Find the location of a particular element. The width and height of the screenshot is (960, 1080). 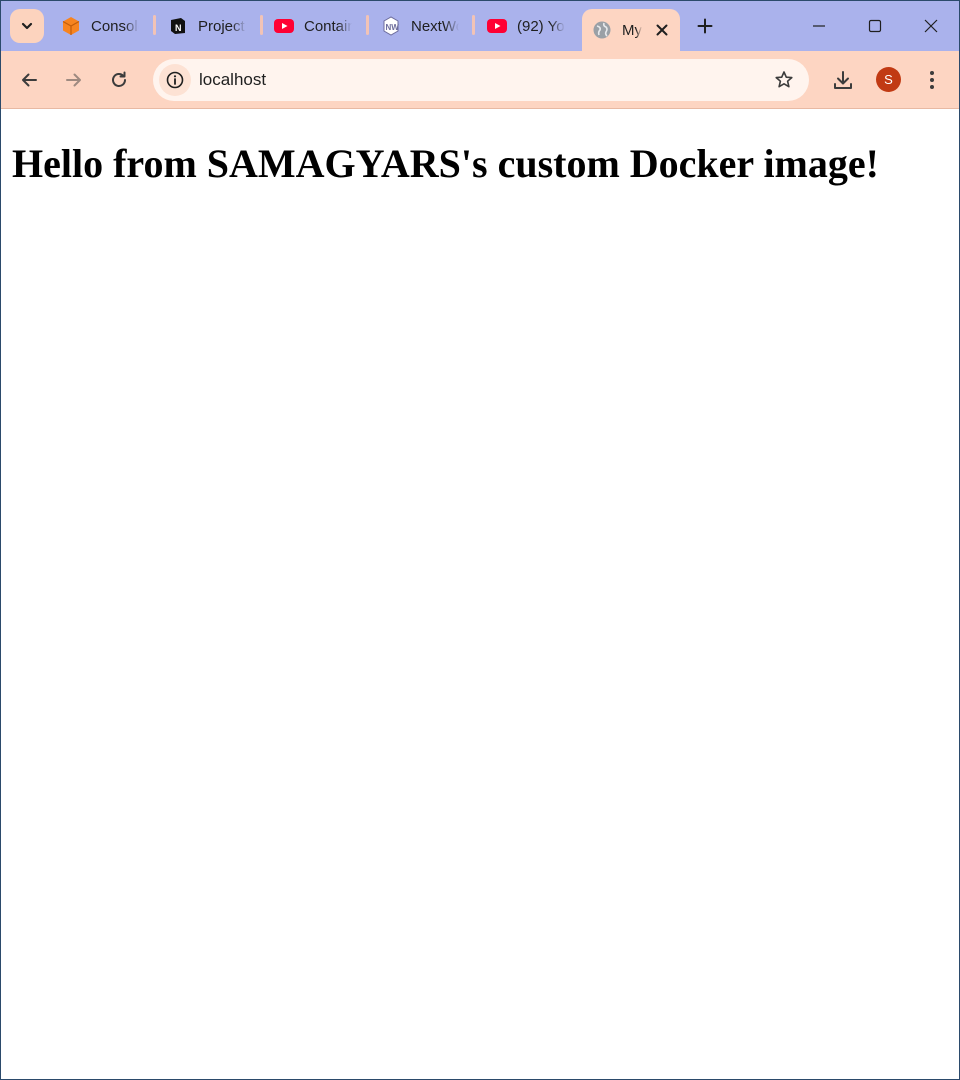

tab-project: N Project is located at coordinates (209, 26).